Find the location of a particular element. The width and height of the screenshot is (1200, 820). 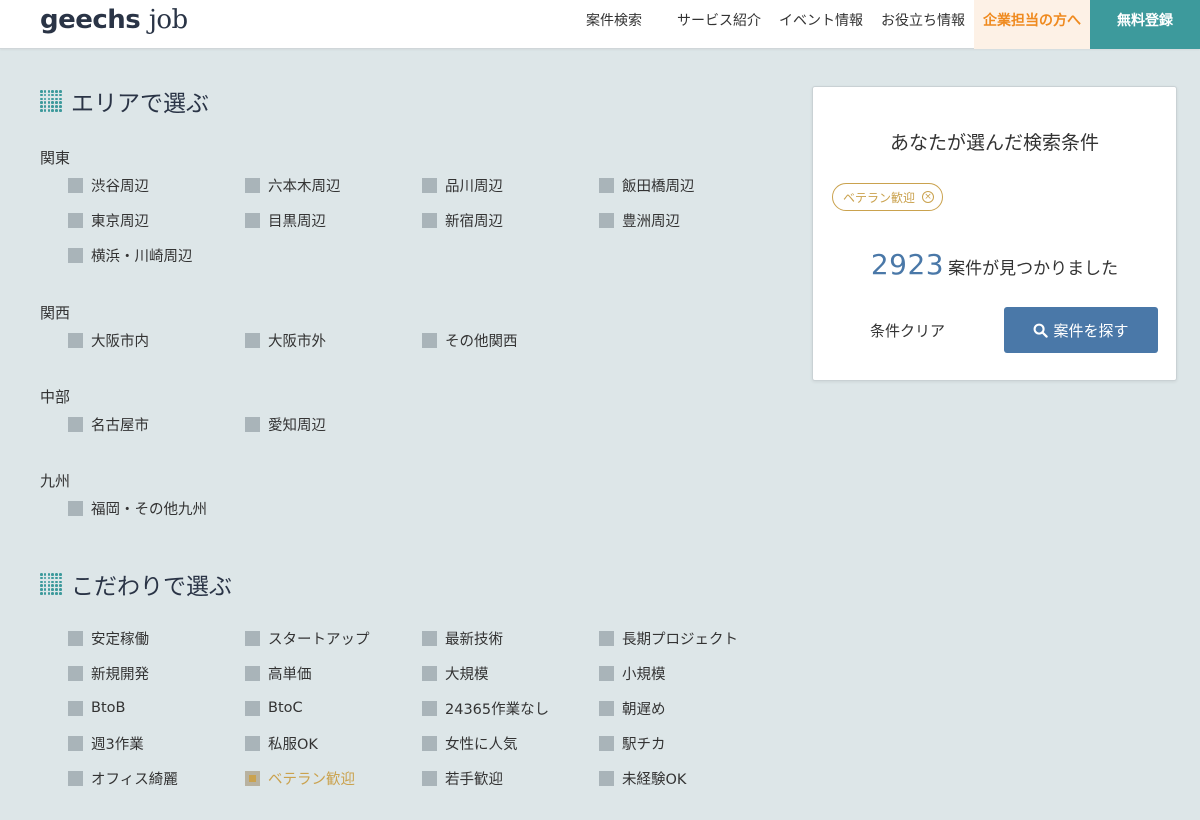

filter-checkbox-label: オフィス綺麗 is located at coordinates (134, 779).